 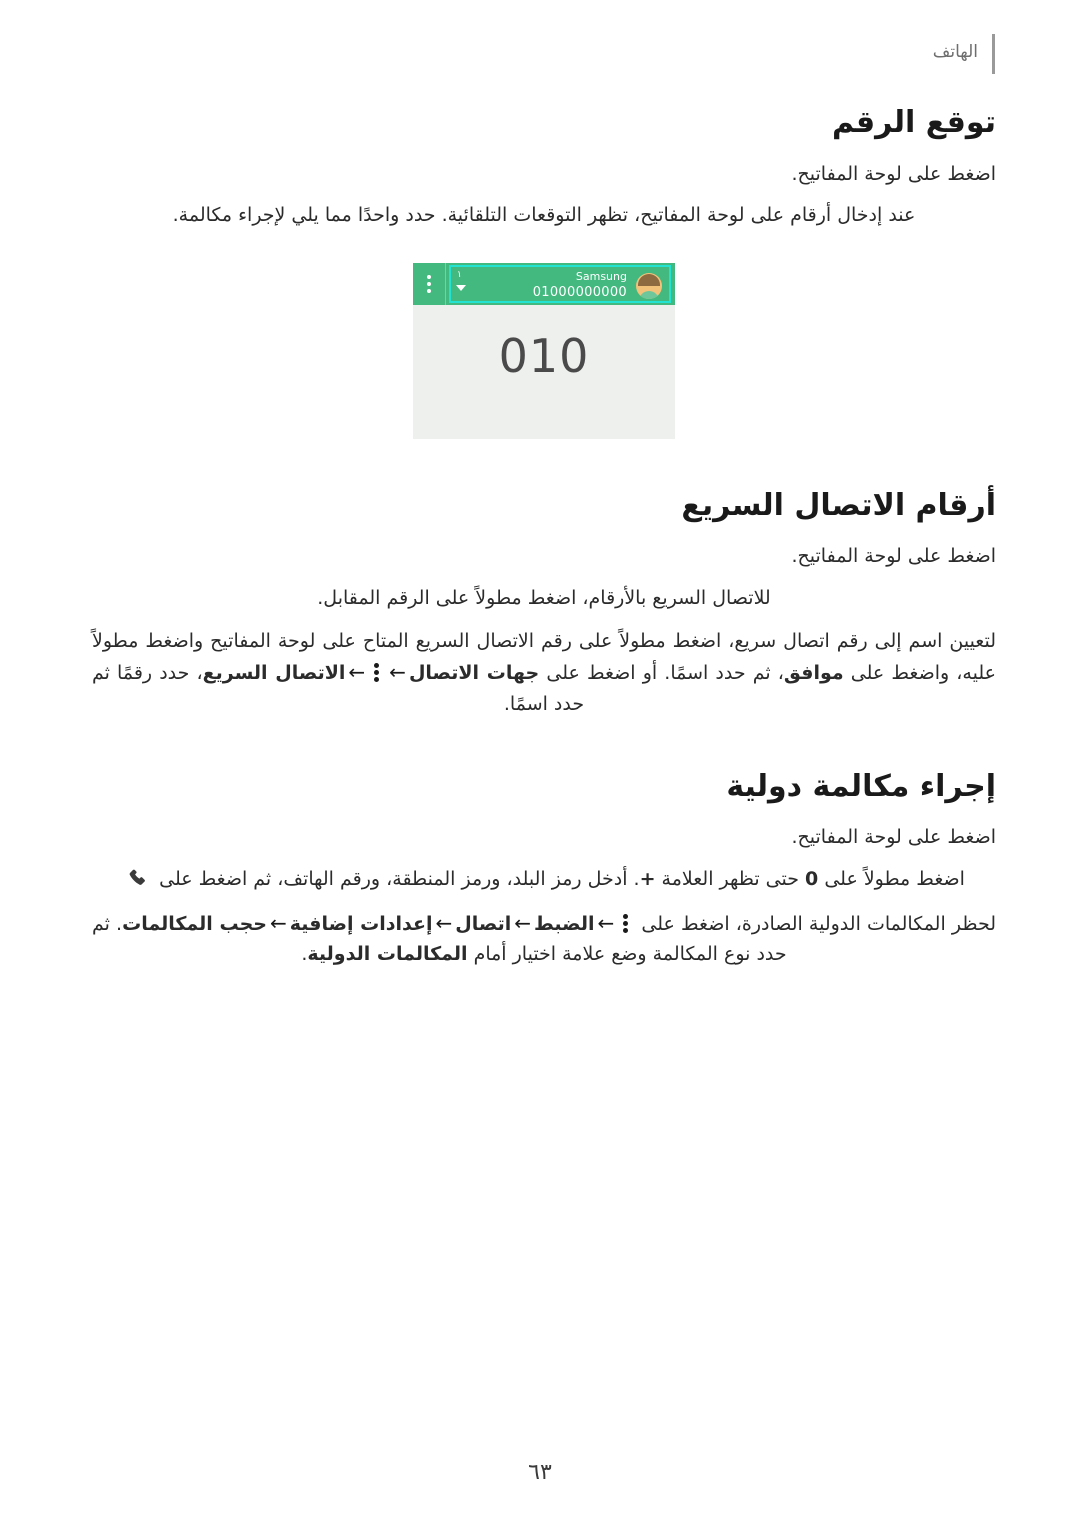 I want to click on chapter-title: الهاتف, so click(x=955, y=52).